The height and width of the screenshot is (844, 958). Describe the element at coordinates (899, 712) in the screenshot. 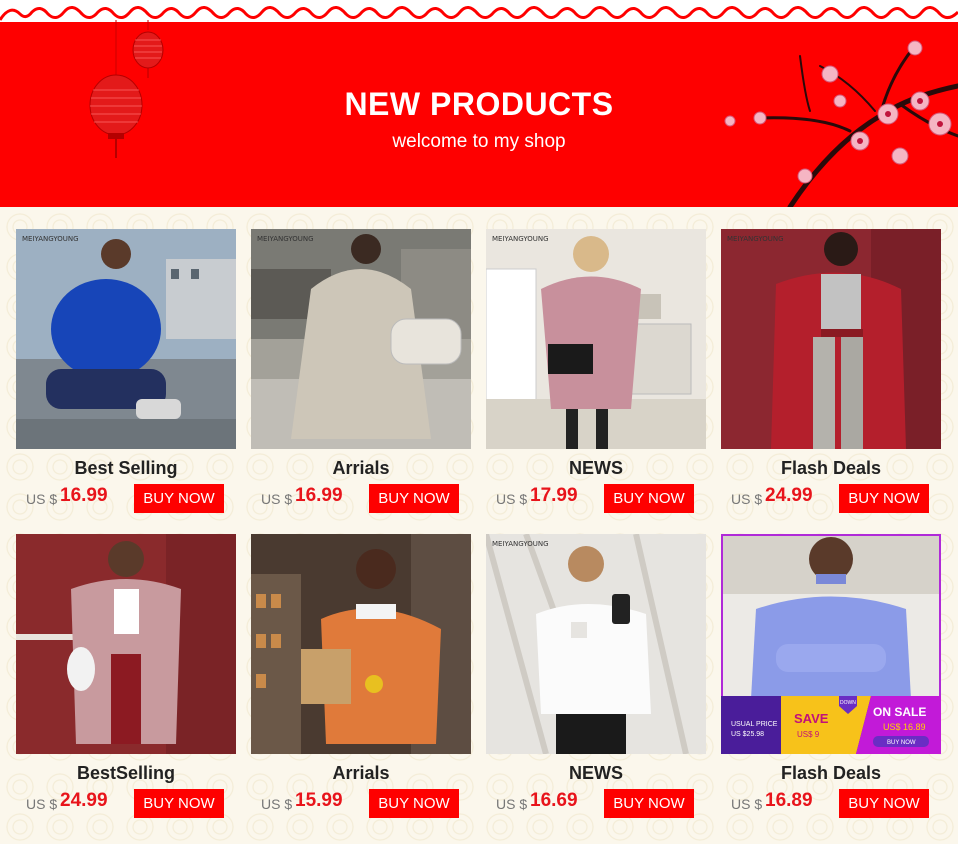

I see `on-sale-label: ON SALE` at that location.